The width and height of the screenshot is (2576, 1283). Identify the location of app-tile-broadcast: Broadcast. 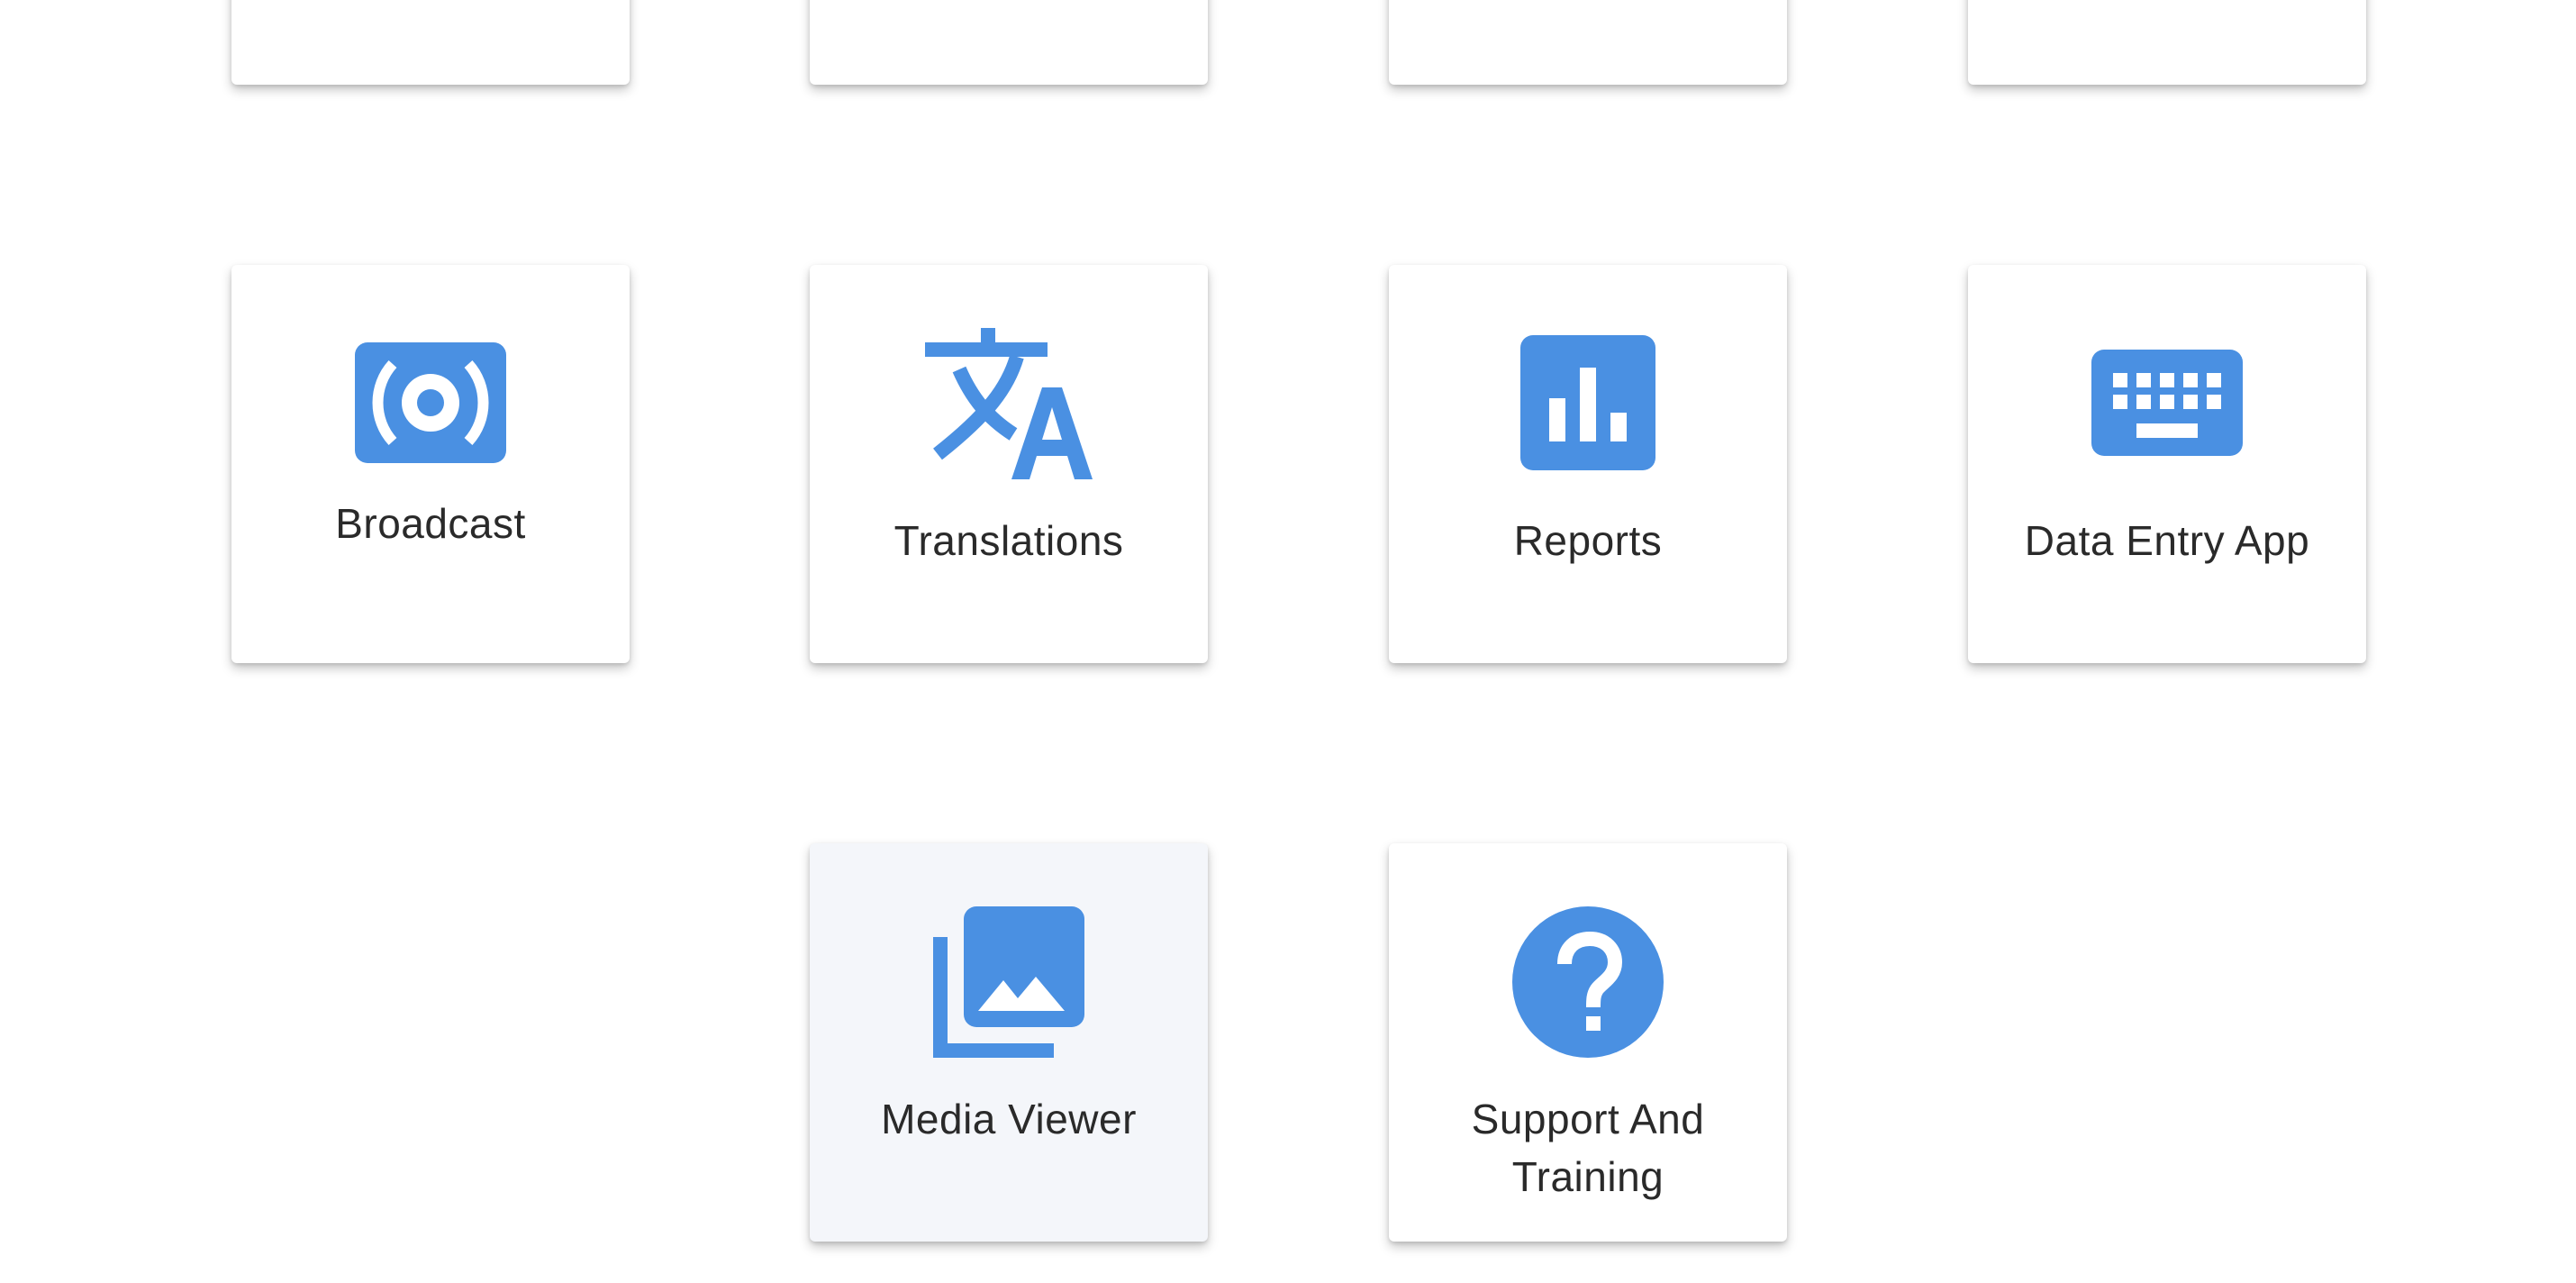
(430, 464).